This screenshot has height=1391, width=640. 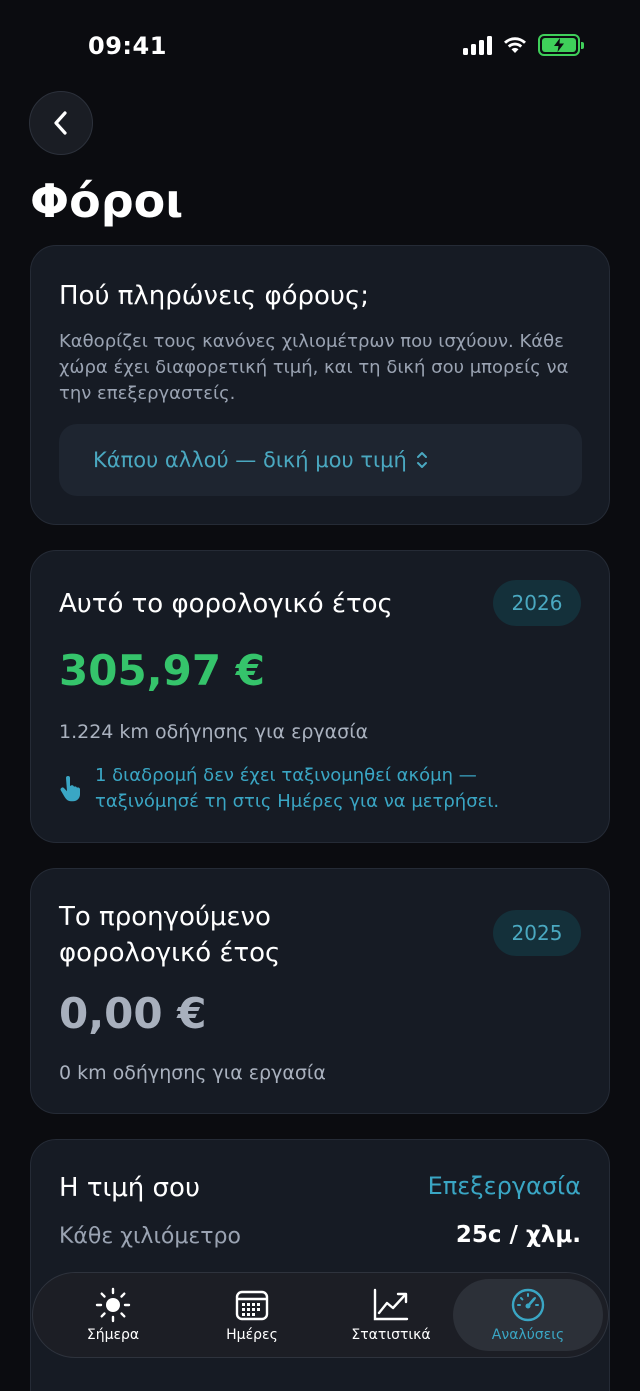 What do you see at coordinates (537, 933) in the screenshot?
I see `previous-year-badge: 2025` at bounding box center [537, 933].